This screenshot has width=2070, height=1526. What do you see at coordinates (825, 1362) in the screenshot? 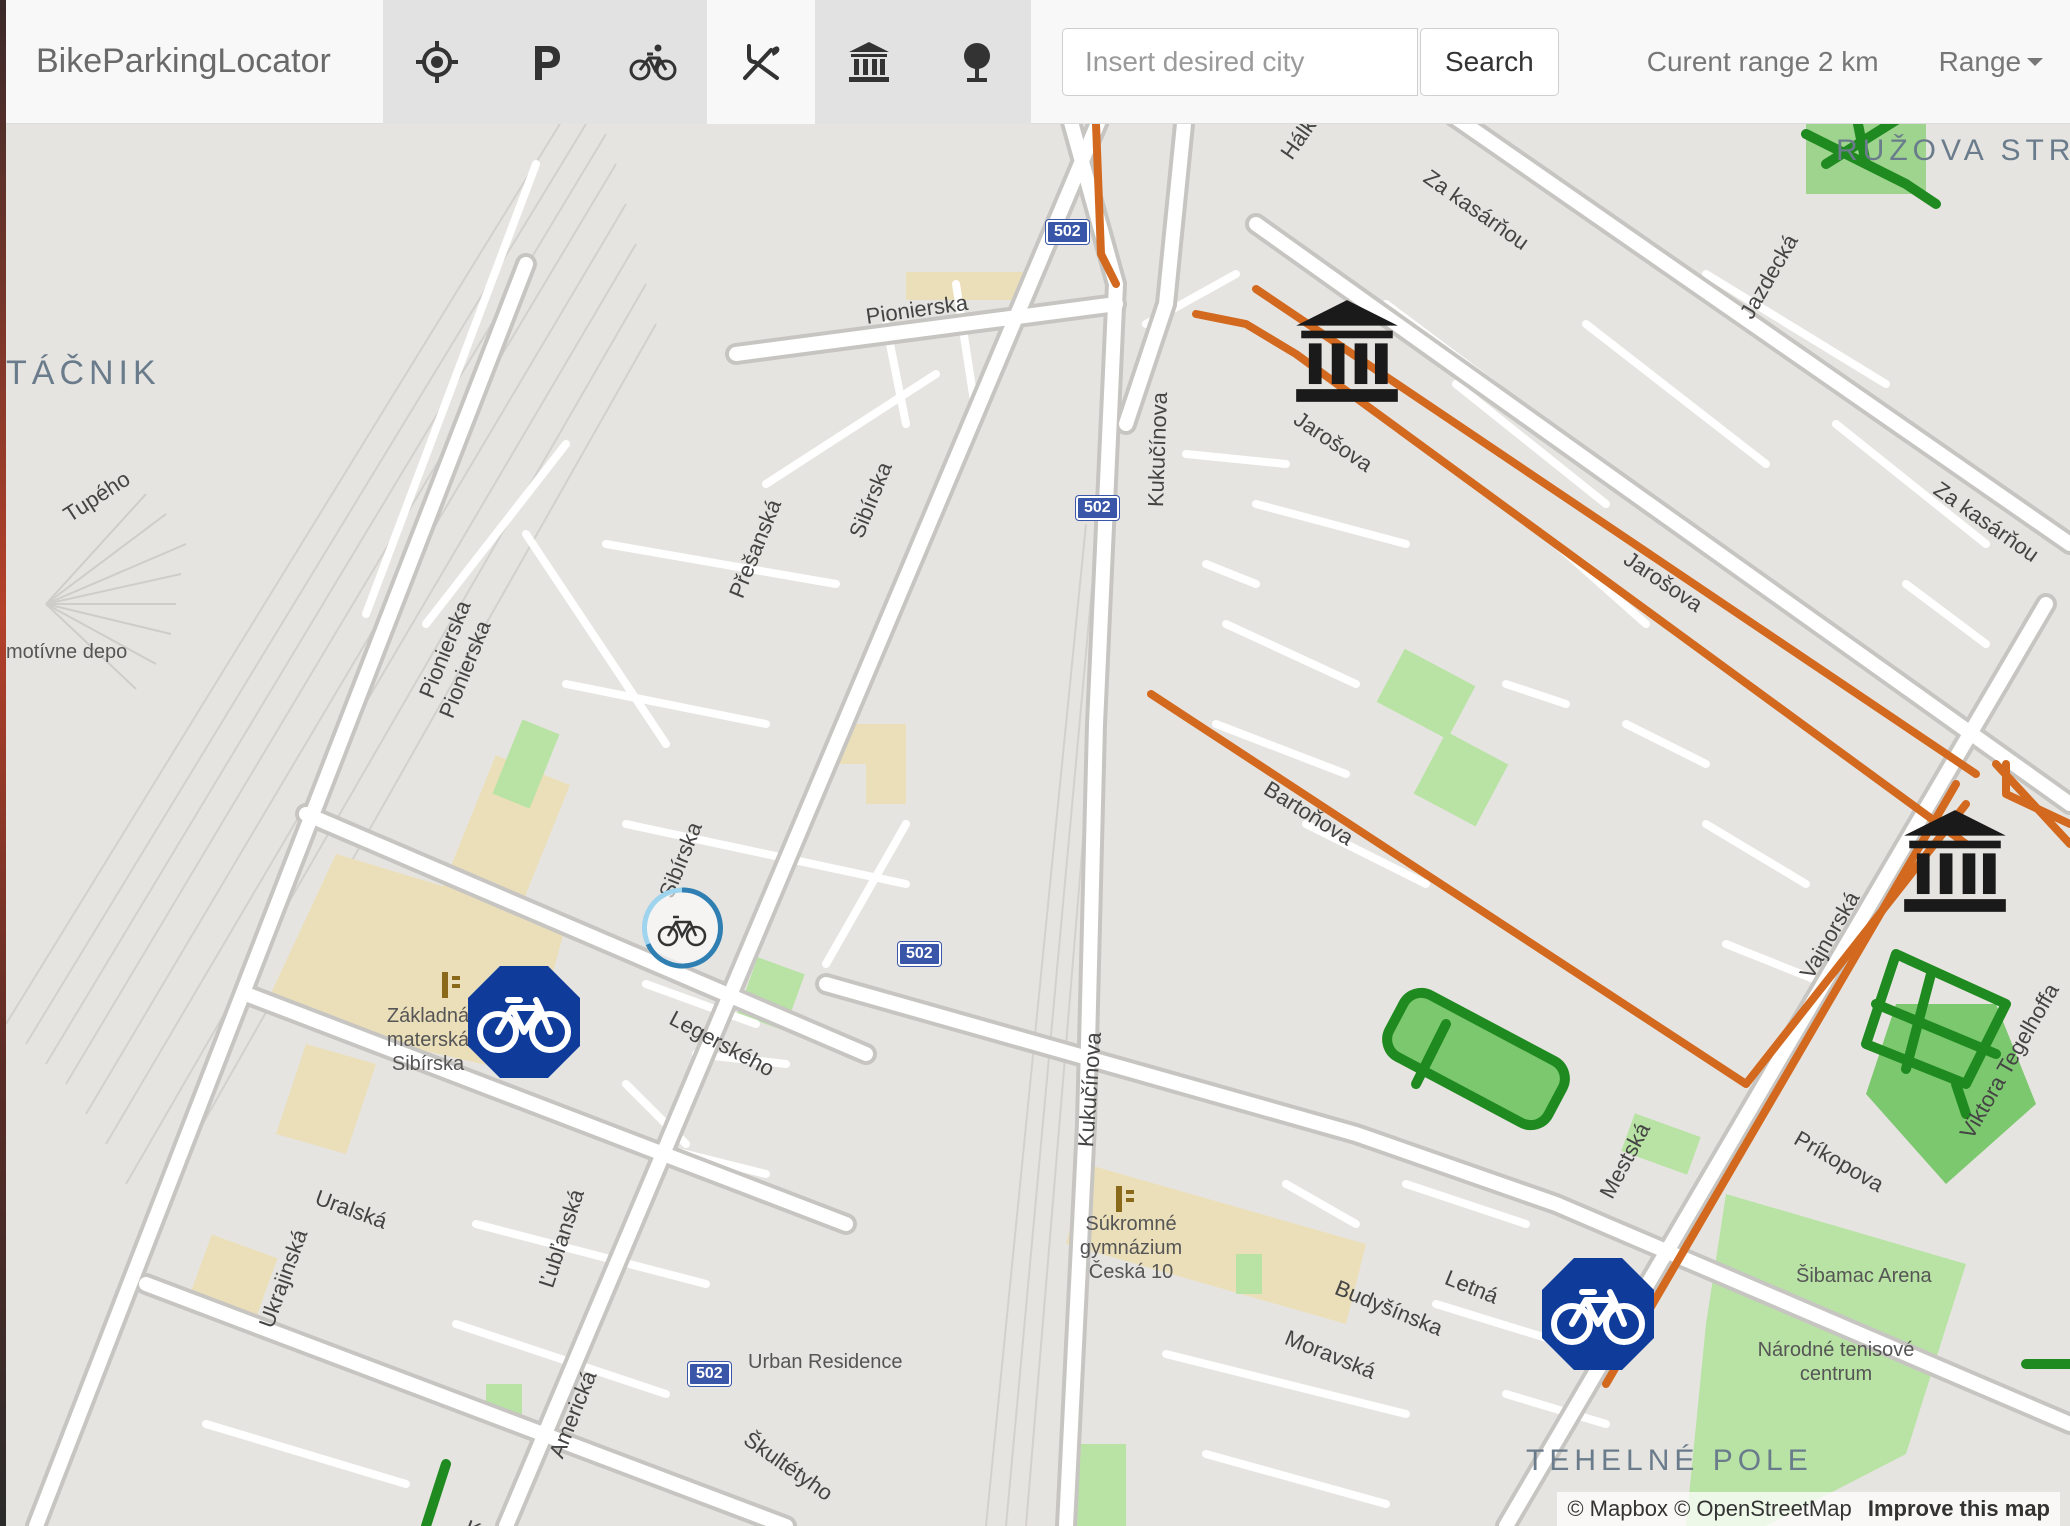
I see `poi-label: Urban Residence` at bounding box center [825, 1362].